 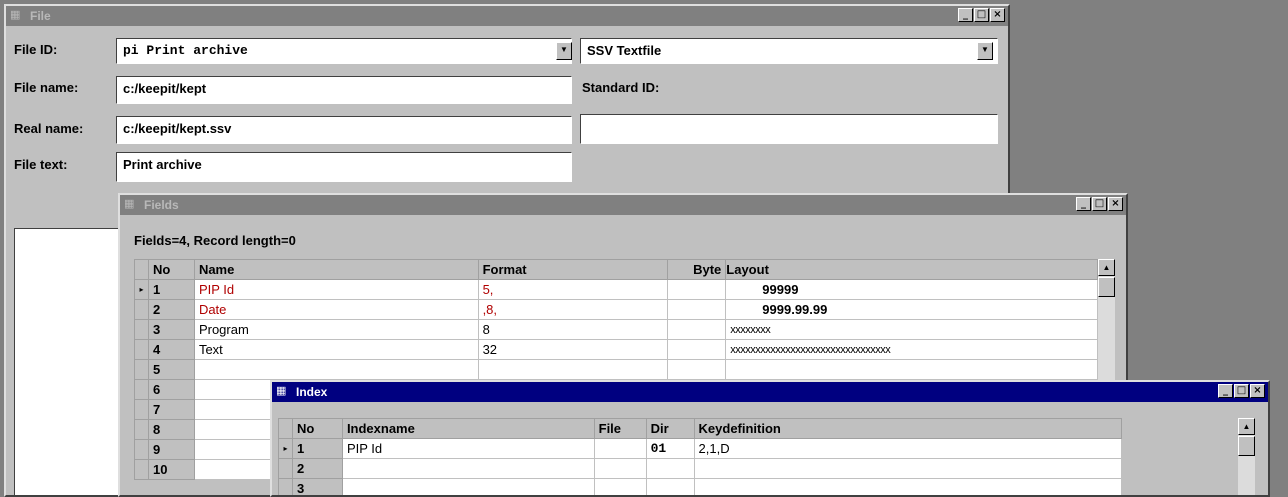 What do you see at coordinates (46, 87) in the screenshot?
I see `file-name-label: File name:` at bounding box center [46, 87].